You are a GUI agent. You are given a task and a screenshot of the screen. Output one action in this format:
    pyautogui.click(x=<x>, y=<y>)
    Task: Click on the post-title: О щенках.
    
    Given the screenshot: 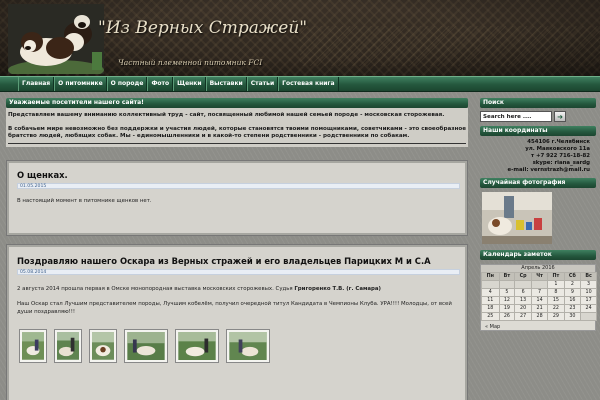 What is the action you would take?
    pyautogui.click(x=42, y=175)
    